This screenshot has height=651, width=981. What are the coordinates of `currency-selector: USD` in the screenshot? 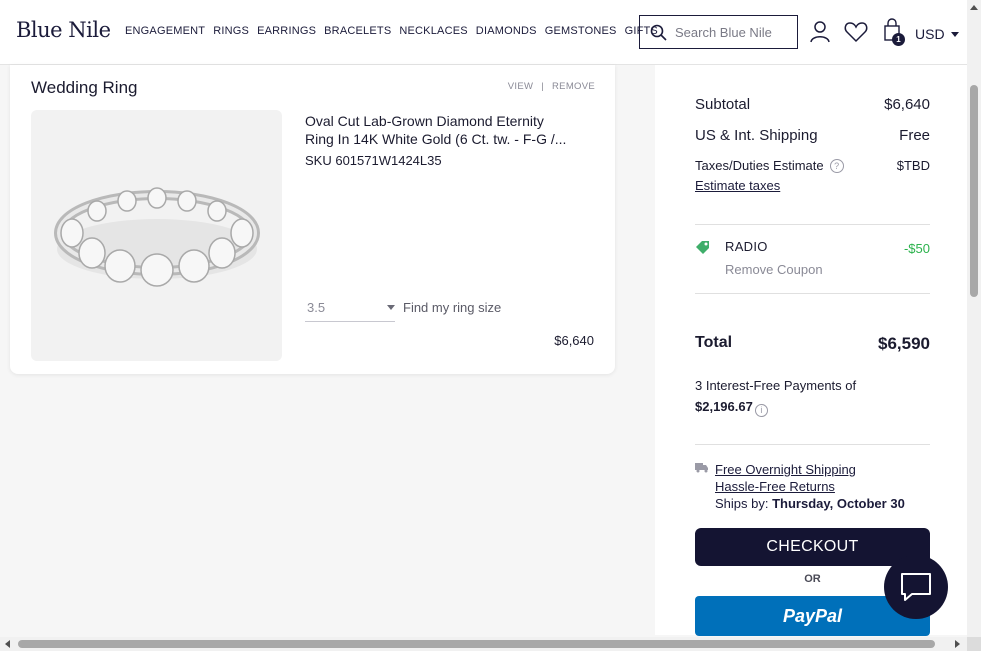 It's located at (937, 34).